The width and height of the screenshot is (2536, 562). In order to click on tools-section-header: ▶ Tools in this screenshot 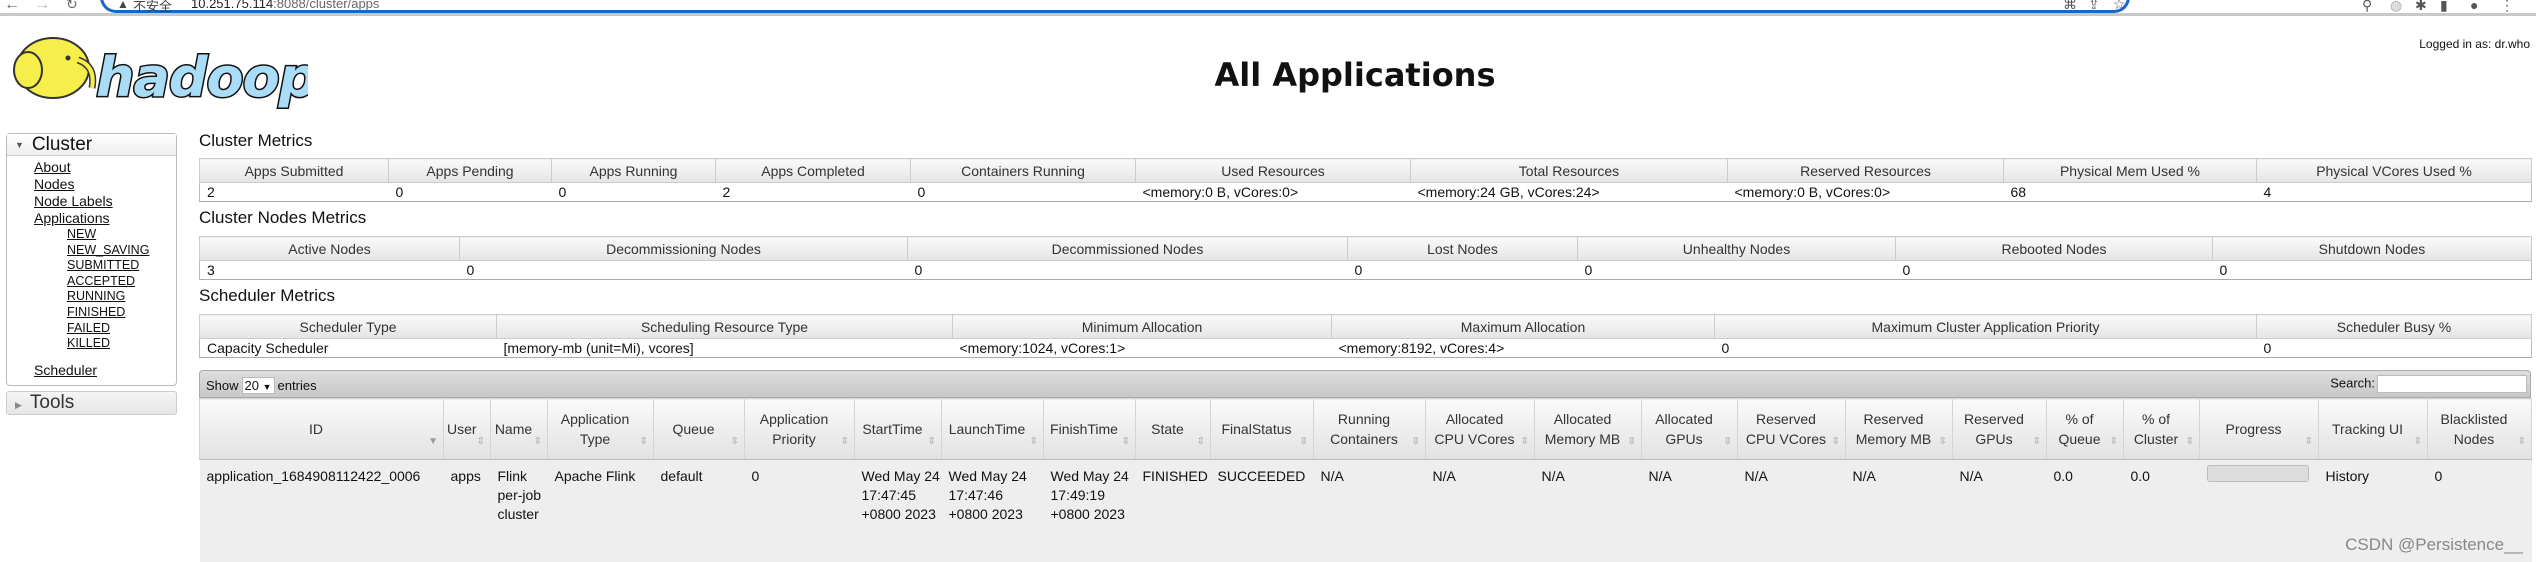, I will do `click(91, 402)`.